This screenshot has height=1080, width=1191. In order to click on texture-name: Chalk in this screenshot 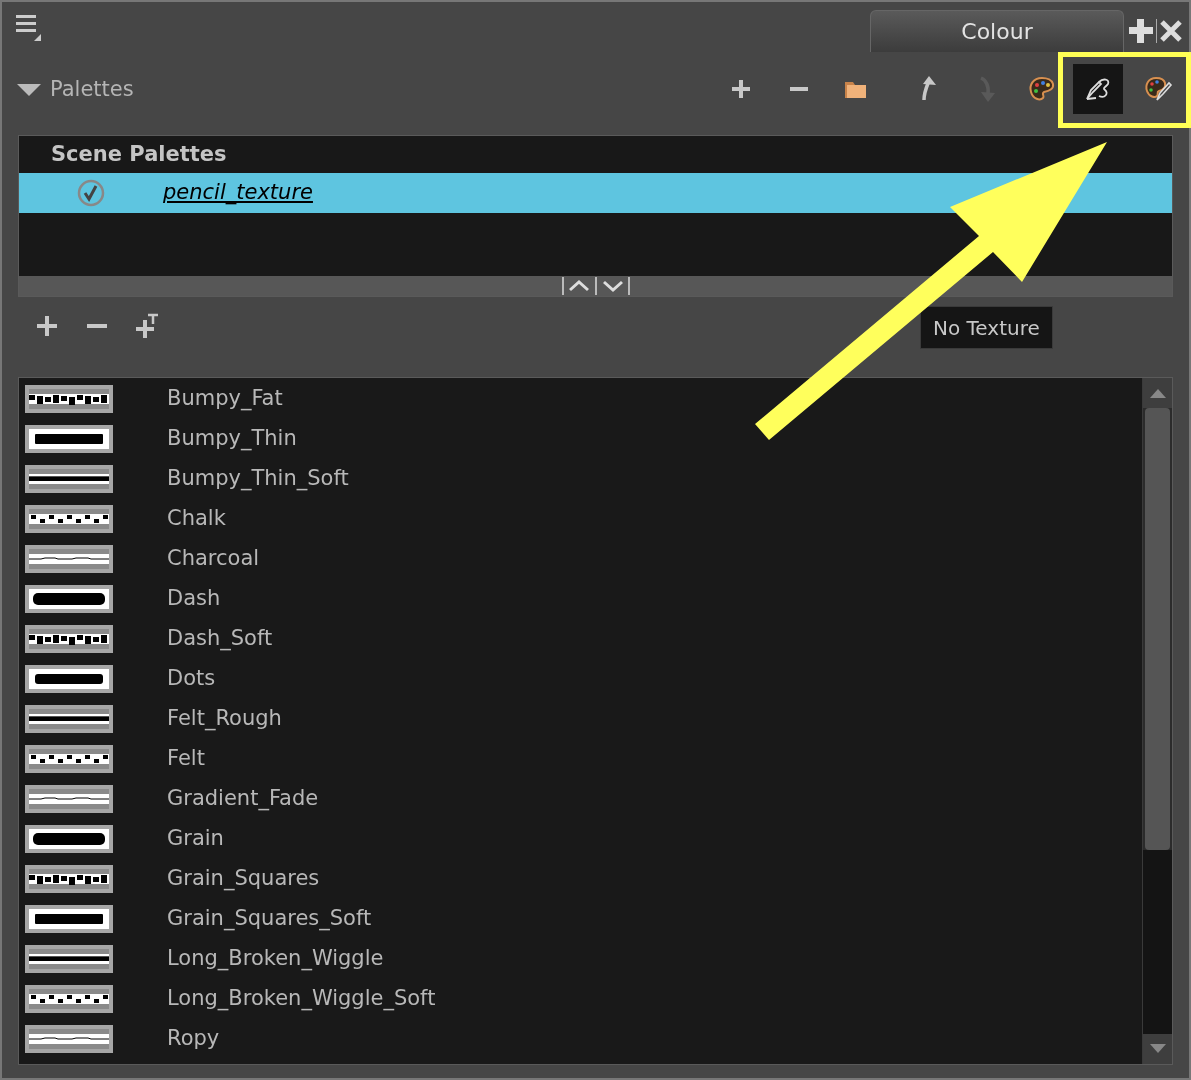, I will do `click(196, 519)`.